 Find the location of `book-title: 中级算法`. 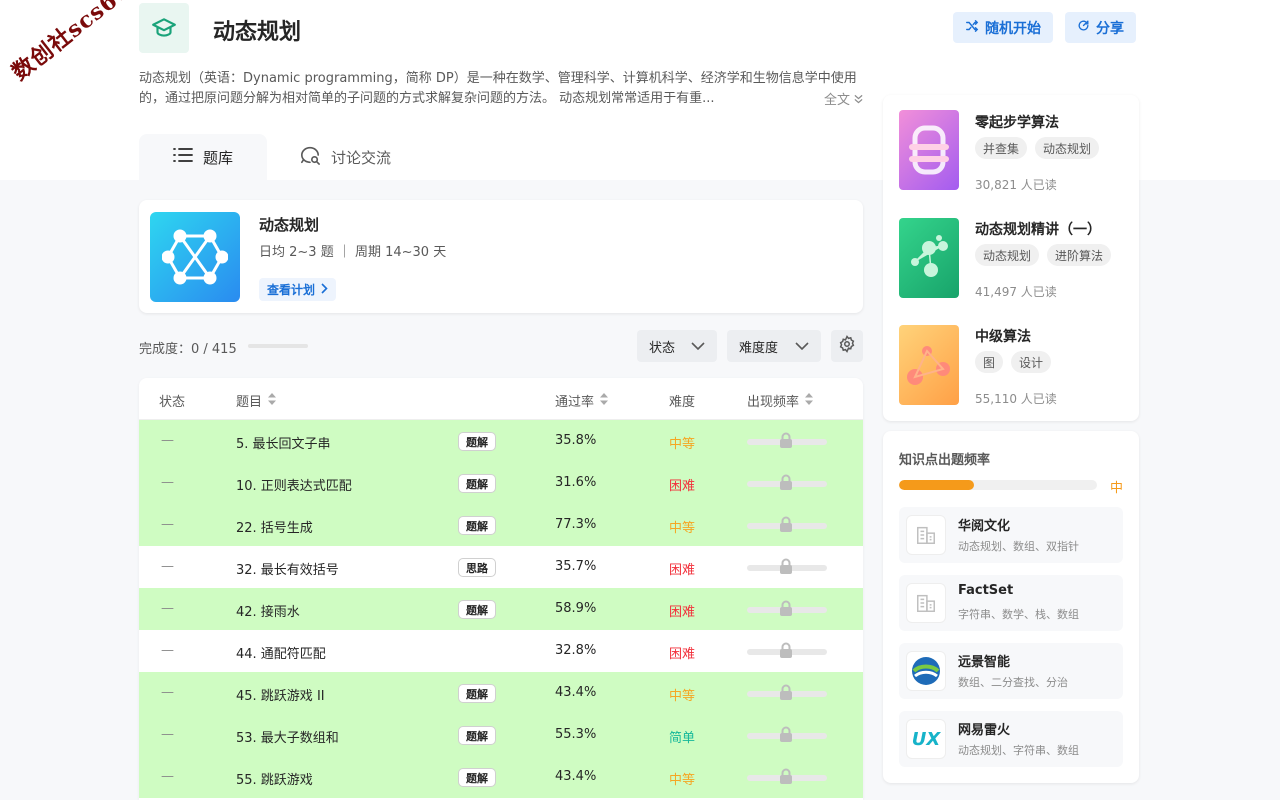

book-title: 中级算法 is located at coordinates (1003, 336).